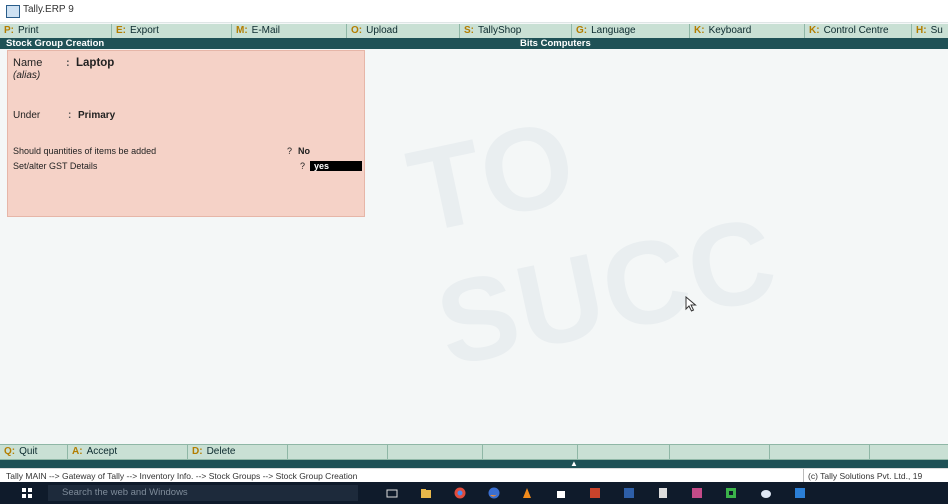  Describe the element at coordinates (574, 464) in the screenshot. I see `caret-up-icon: ▲` at that location.